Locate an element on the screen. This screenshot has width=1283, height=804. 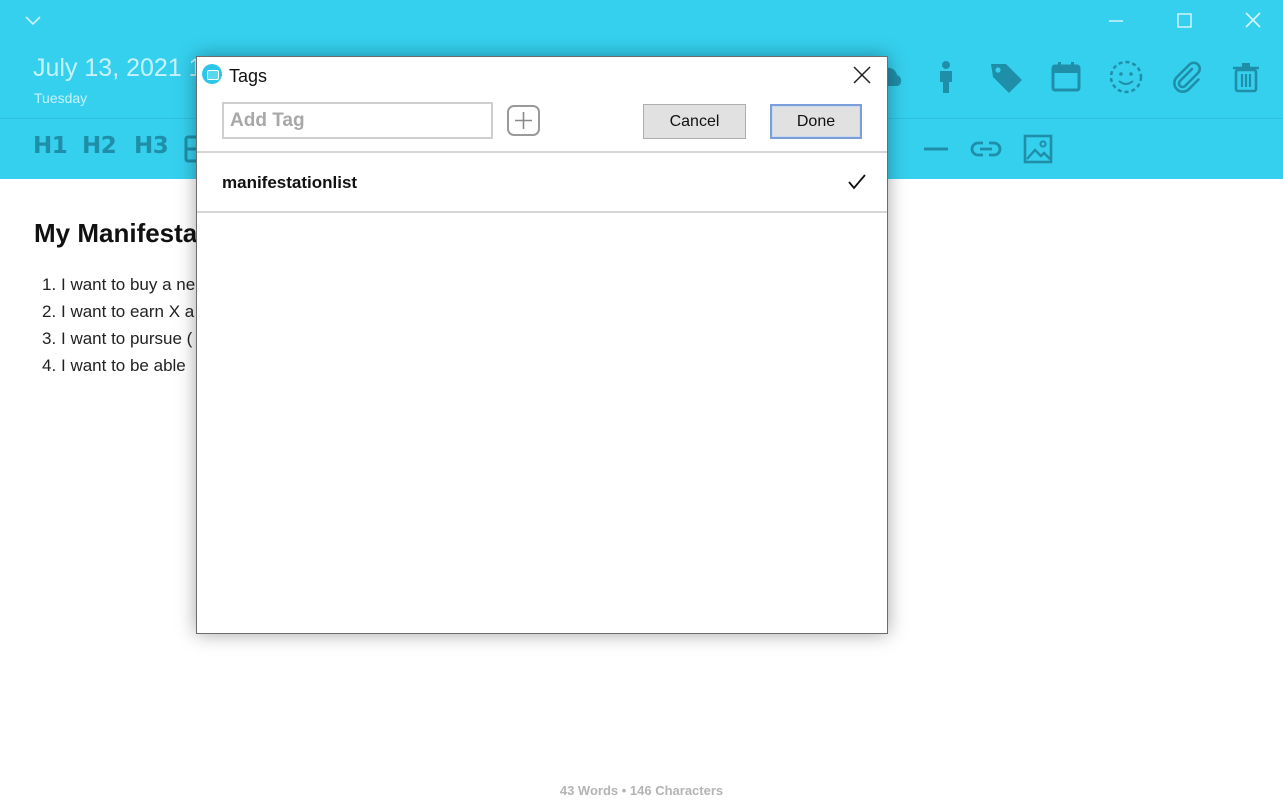
entry-date: July 13, 2021 1:( is located at coordinates (125, 68).